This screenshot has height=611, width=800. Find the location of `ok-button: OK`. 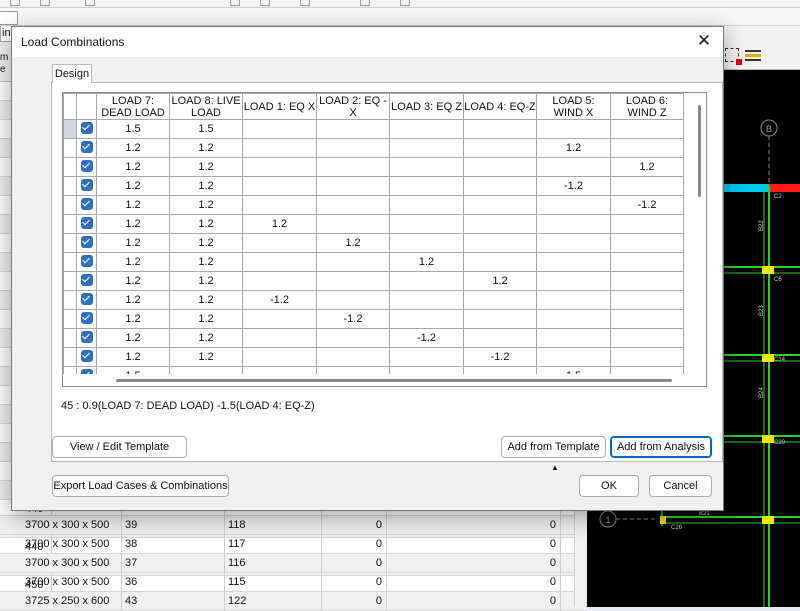

ok-button: OK is located at coordinates (609, 486).